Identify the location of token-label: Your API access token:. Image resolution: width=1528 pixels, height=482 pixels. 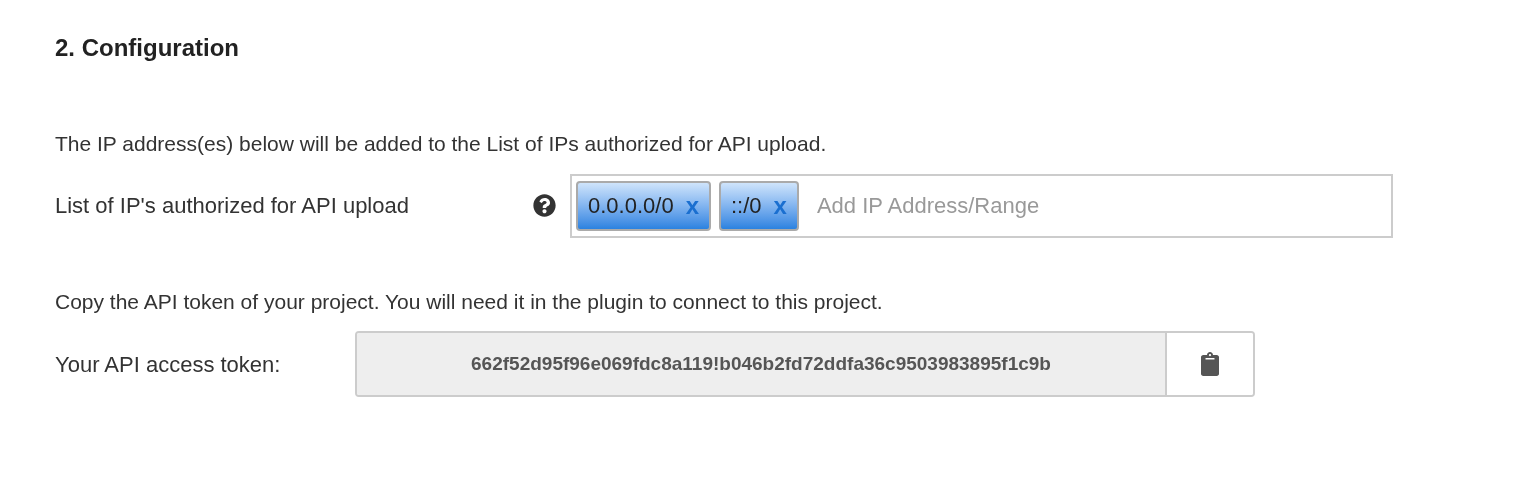
(168, 364).